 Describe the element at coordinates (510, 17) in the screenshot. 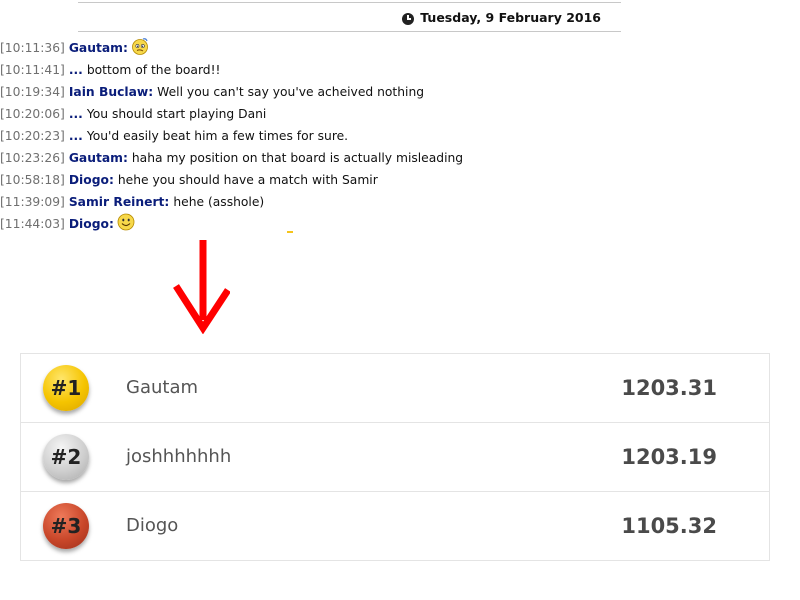

I see `date-label: Tuesday, 9 February 2016` at that location.